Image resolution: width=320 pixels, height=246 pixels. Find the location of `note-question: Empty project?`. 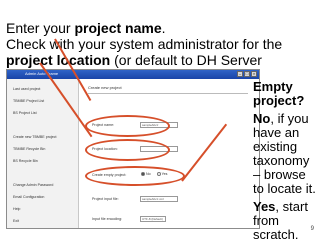

note-question: Empty project? is located at coordinates (279, 93).